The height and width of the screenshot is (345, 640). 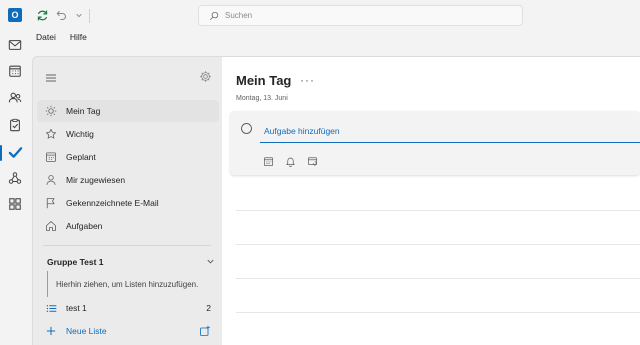 I want to click on list-label: test 1, so click(x=76, y=308).